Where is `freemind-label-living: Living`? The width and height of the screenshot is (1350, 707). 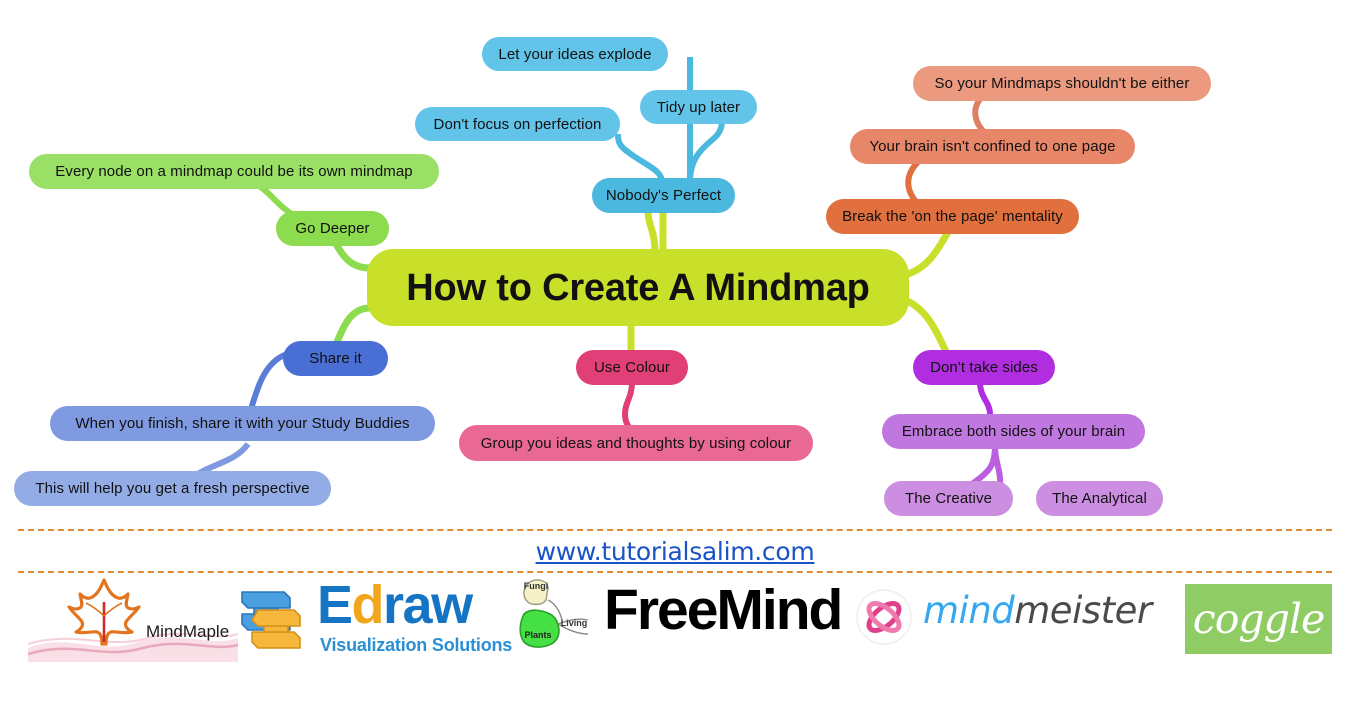
freemind-label-living: Living is located at coordinates (574, 623).